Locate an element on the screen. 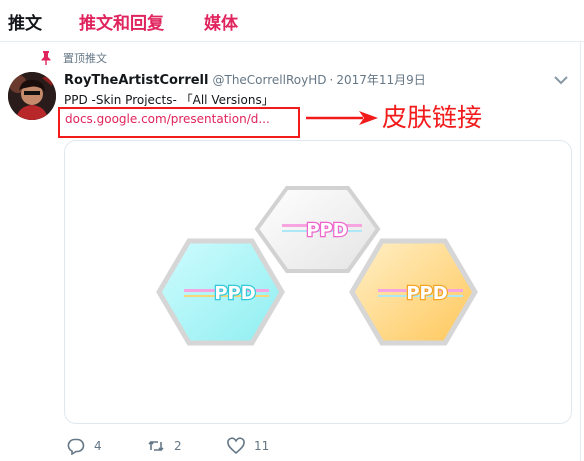 Image resolution: width=584 pixels, height=461 pixels. tweet-text: PPD -Skin Projects- 「All Versions」 is located at coordinates (169, 99).